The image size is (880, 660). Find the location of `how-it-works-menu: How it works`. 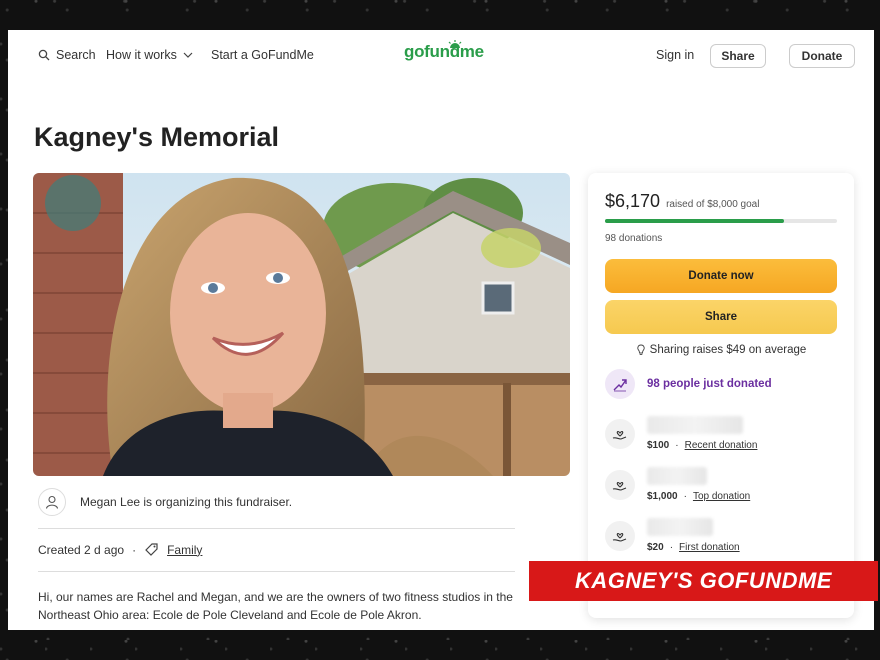

how-it-works-menu: How it works is located at coordinates (149, 55).